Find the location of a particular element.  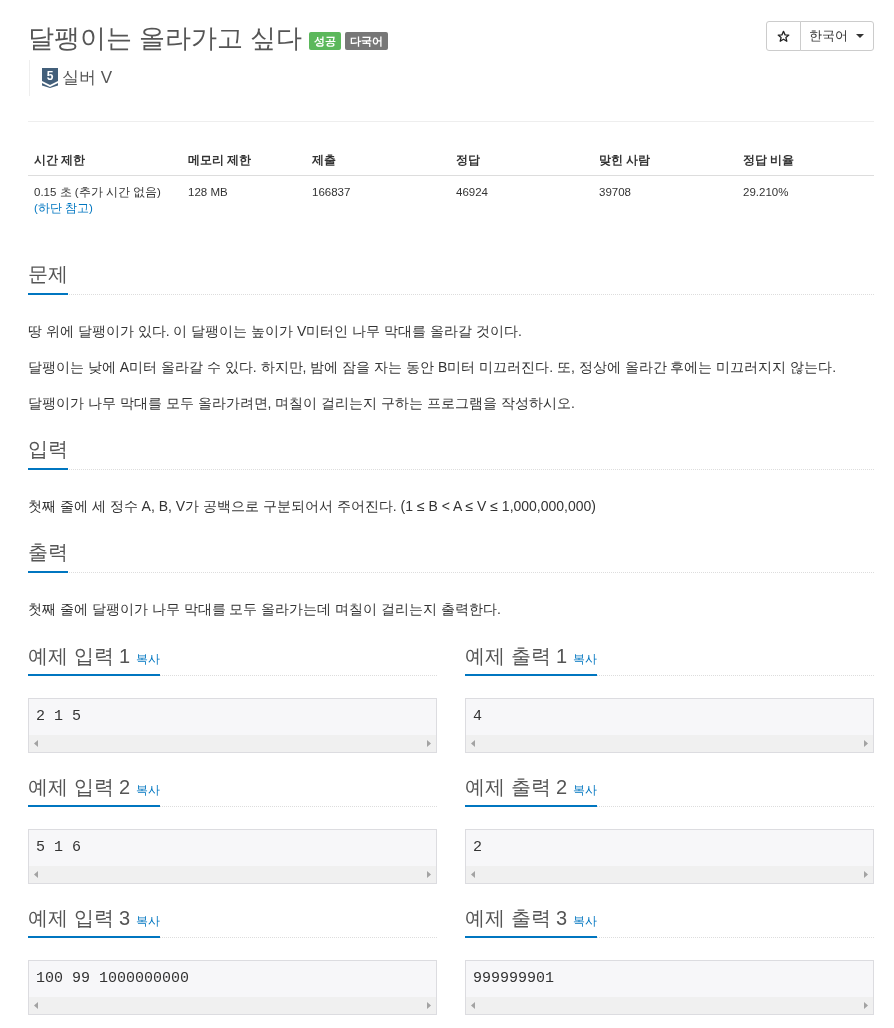

column-header: 맞힌 사람 is located at coordinates (625, 160).